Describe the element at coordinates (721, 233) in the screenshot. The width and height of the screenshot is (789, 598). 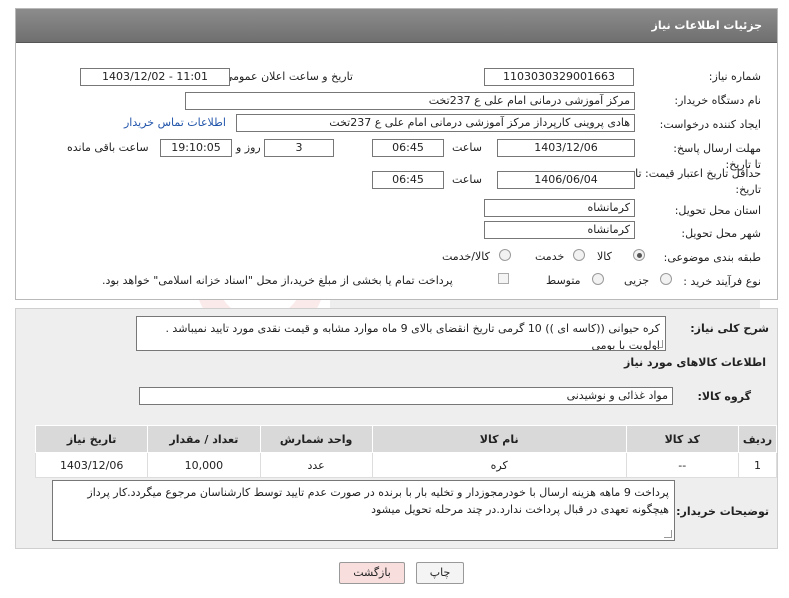
I see `city-label: شهر محل تحویل:` at that location.